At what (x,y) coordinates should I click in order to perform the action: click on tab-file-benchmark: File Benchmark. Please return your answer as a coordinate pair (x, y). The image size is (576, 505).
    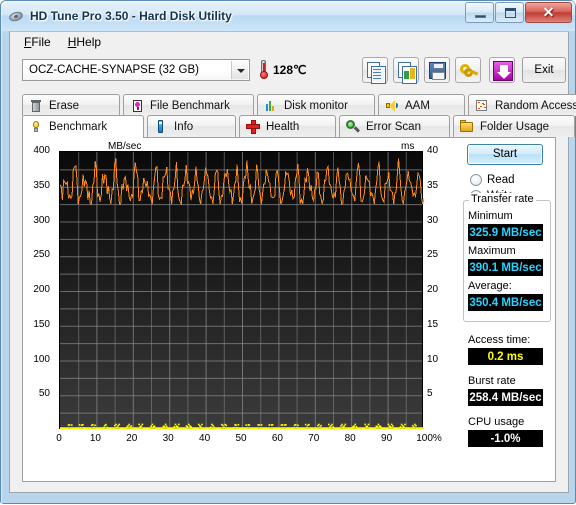
    Looking at the image, I should click on (188, 105).